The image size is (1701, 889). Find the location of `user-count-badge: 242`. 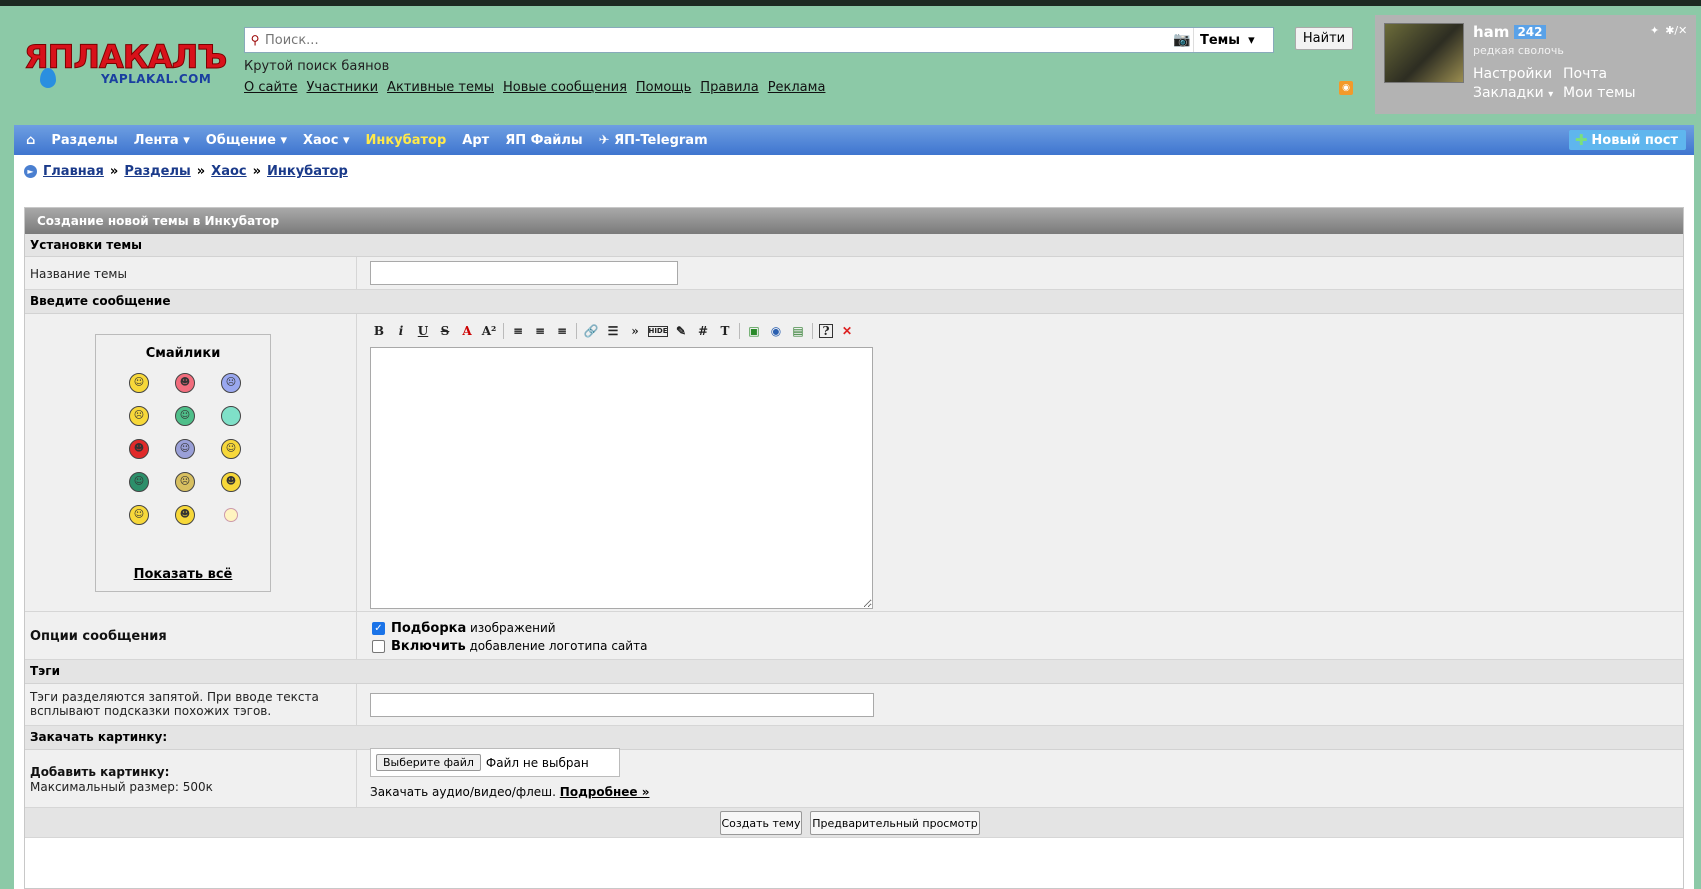

user-count-badge: 242 is located at coordinates (1530, 32).